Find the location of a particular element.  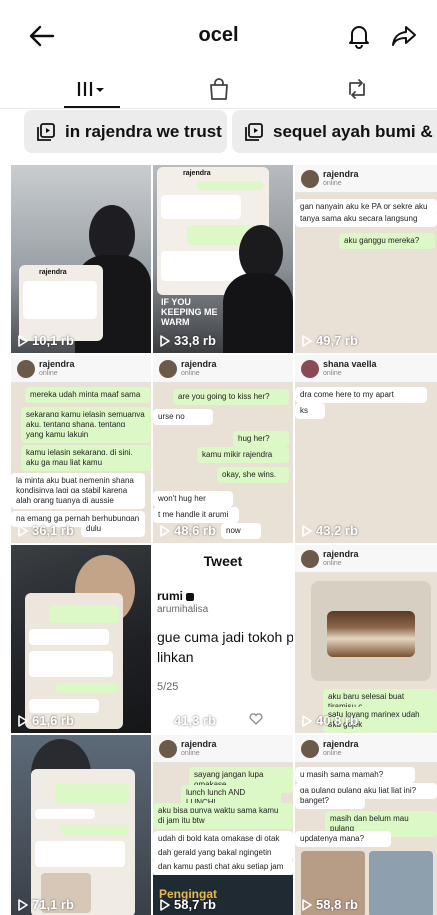

shopping-bag-icon is located at coordinates (218, 89).